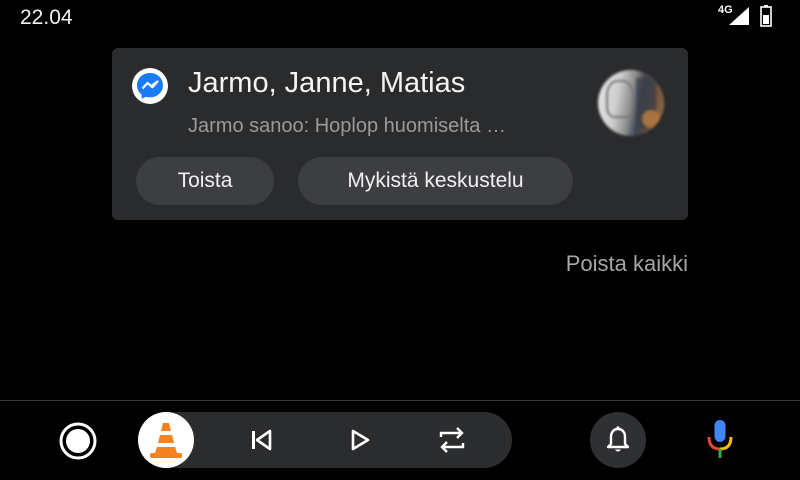  What do you see at coordinates (766, 16) in the screenshot?
I see `battery-icon` at bounding box center [766, 16].